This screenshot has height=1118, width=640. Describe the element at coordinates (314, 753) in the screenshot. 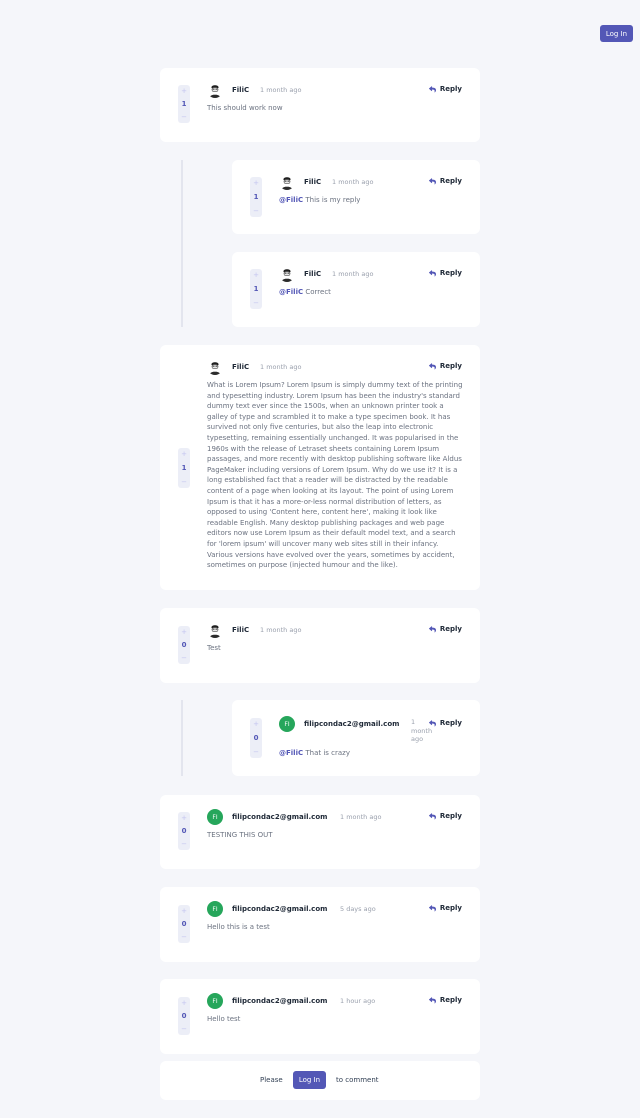

I see `comment-text: @FiliC That is crazy` at that location.